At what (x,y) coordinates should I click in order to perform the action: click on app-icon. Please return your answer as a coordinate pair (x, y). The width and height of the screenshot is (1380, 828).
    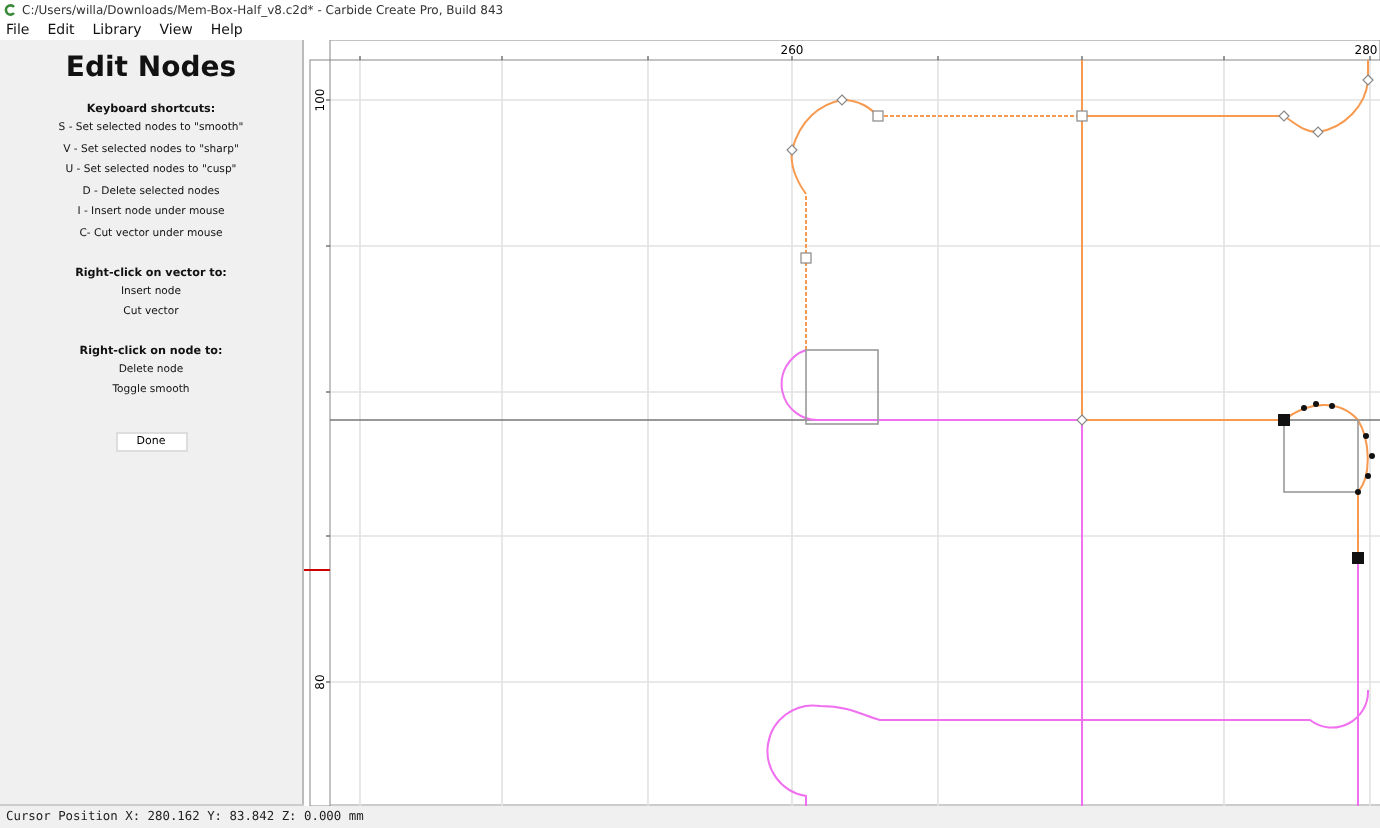
    Looking at the image, I should click on (10, 10).